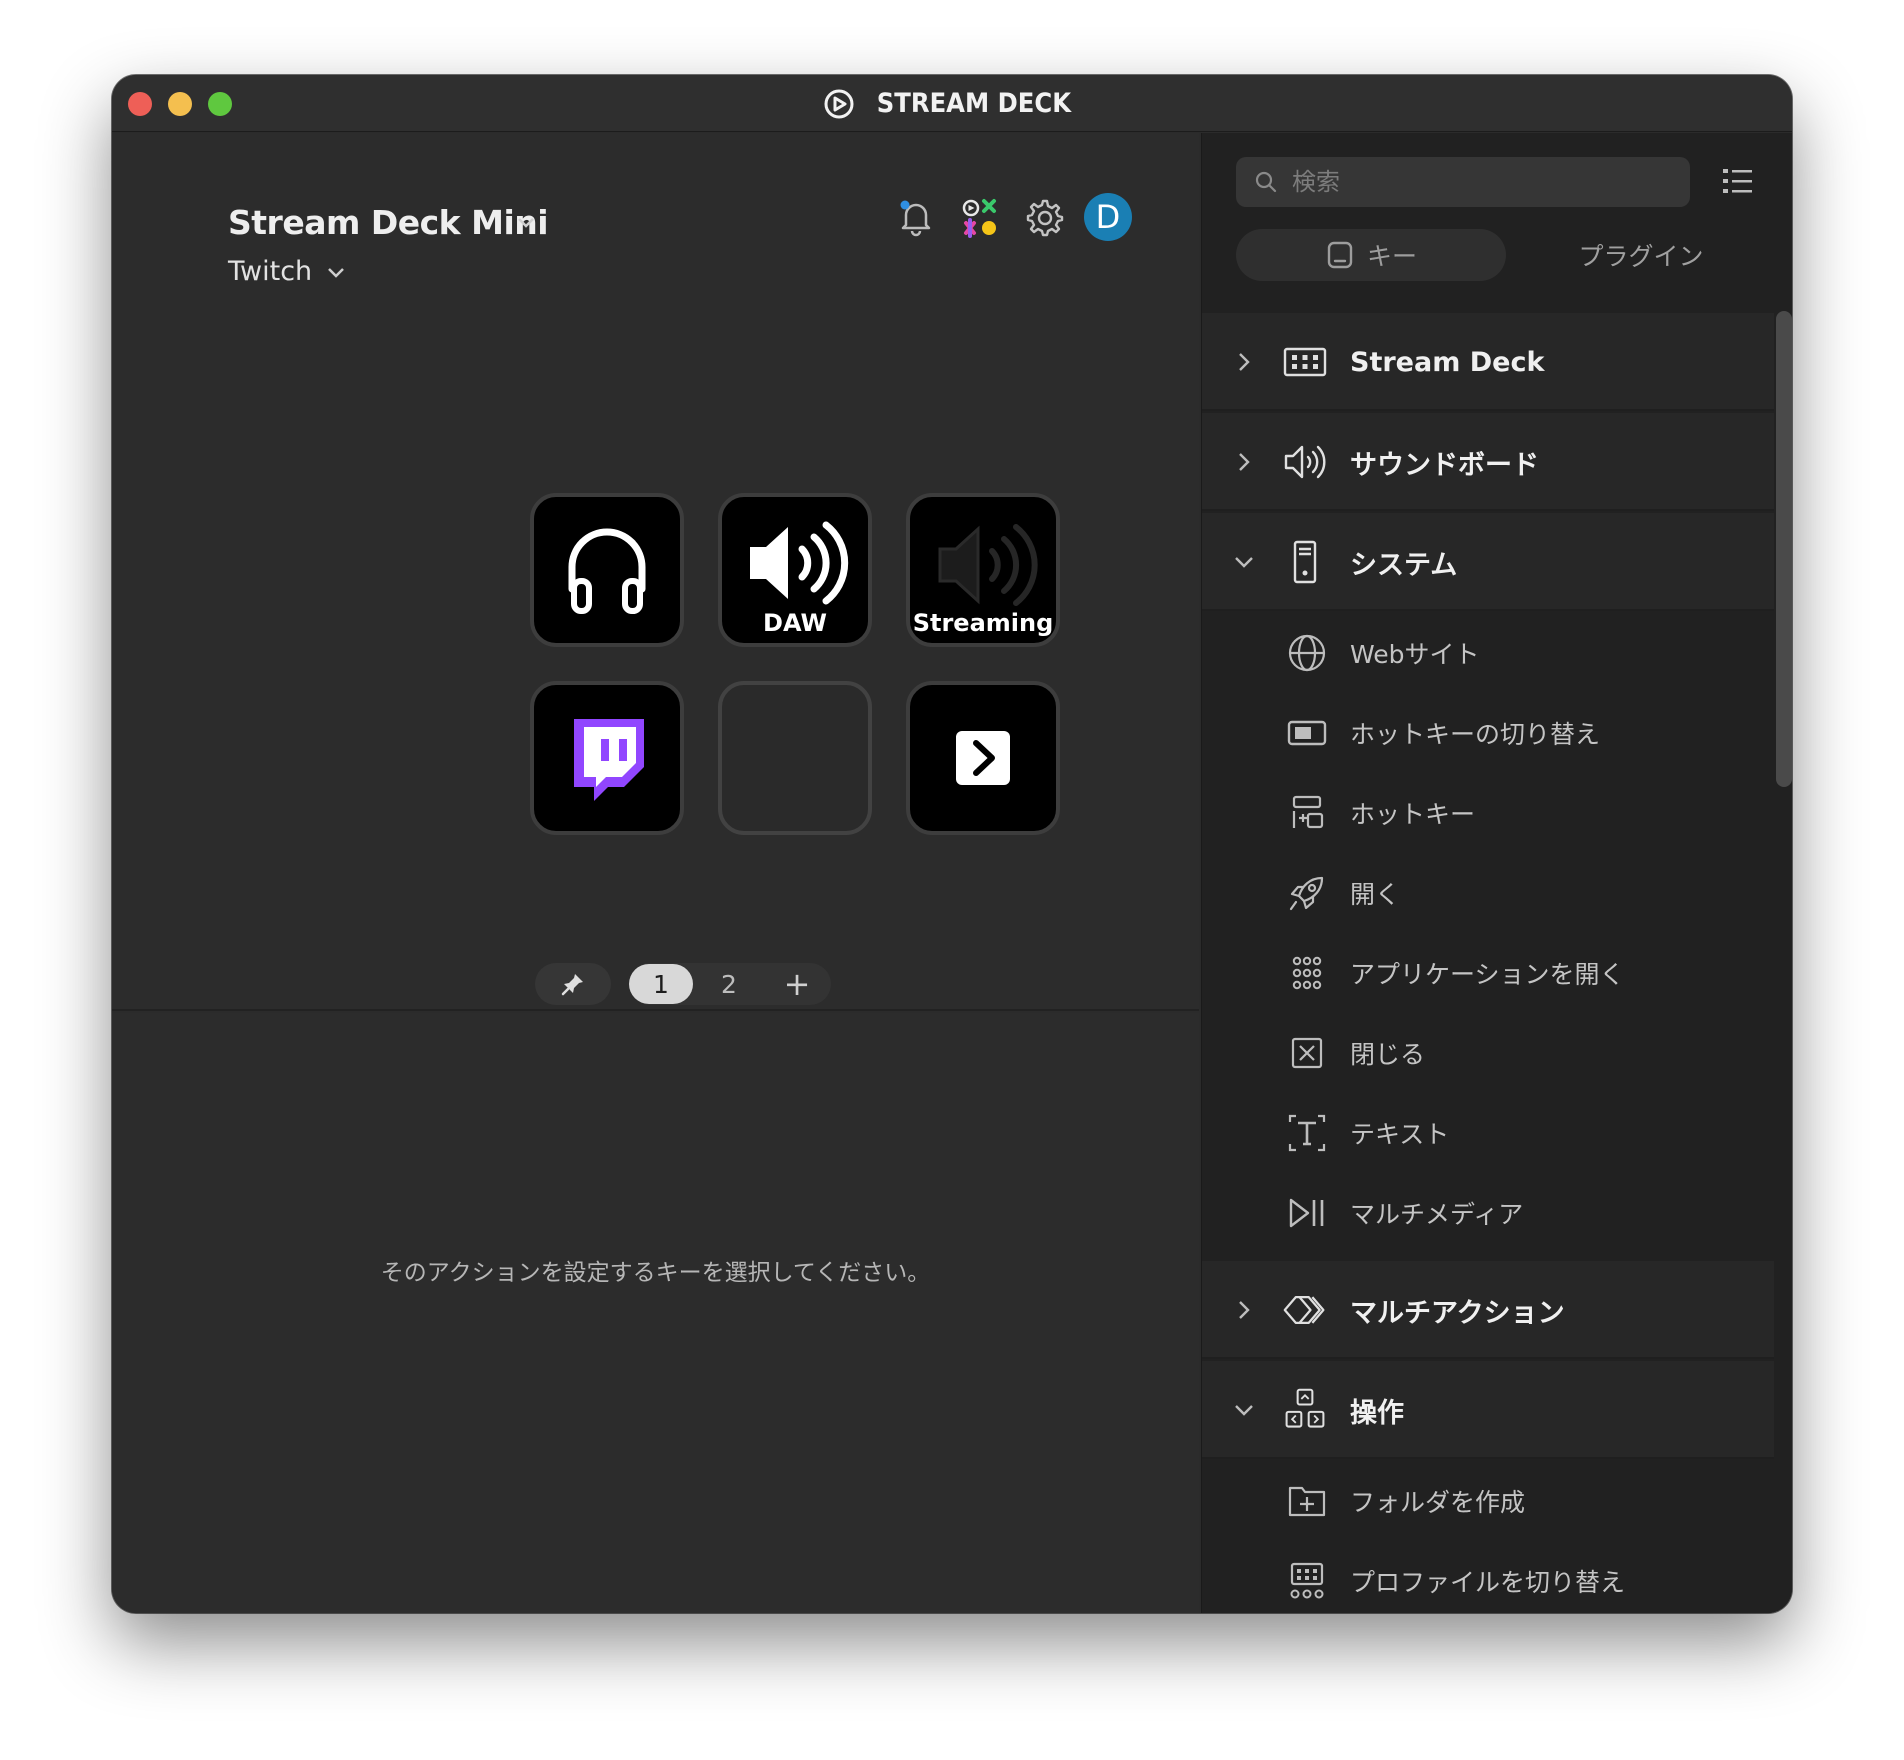 Image resolution: width=1904 pixels, height=1760 pixels. I want to click on close-box-icon, so click(1307, 1053).